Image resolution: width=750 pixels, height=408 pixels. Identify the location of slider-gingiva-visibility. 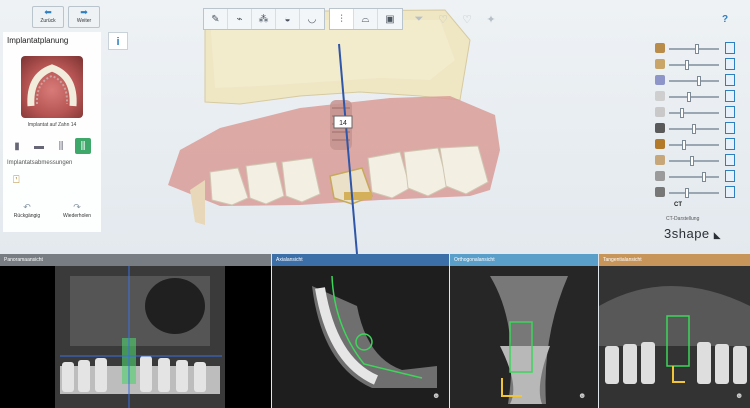
(700, 97).